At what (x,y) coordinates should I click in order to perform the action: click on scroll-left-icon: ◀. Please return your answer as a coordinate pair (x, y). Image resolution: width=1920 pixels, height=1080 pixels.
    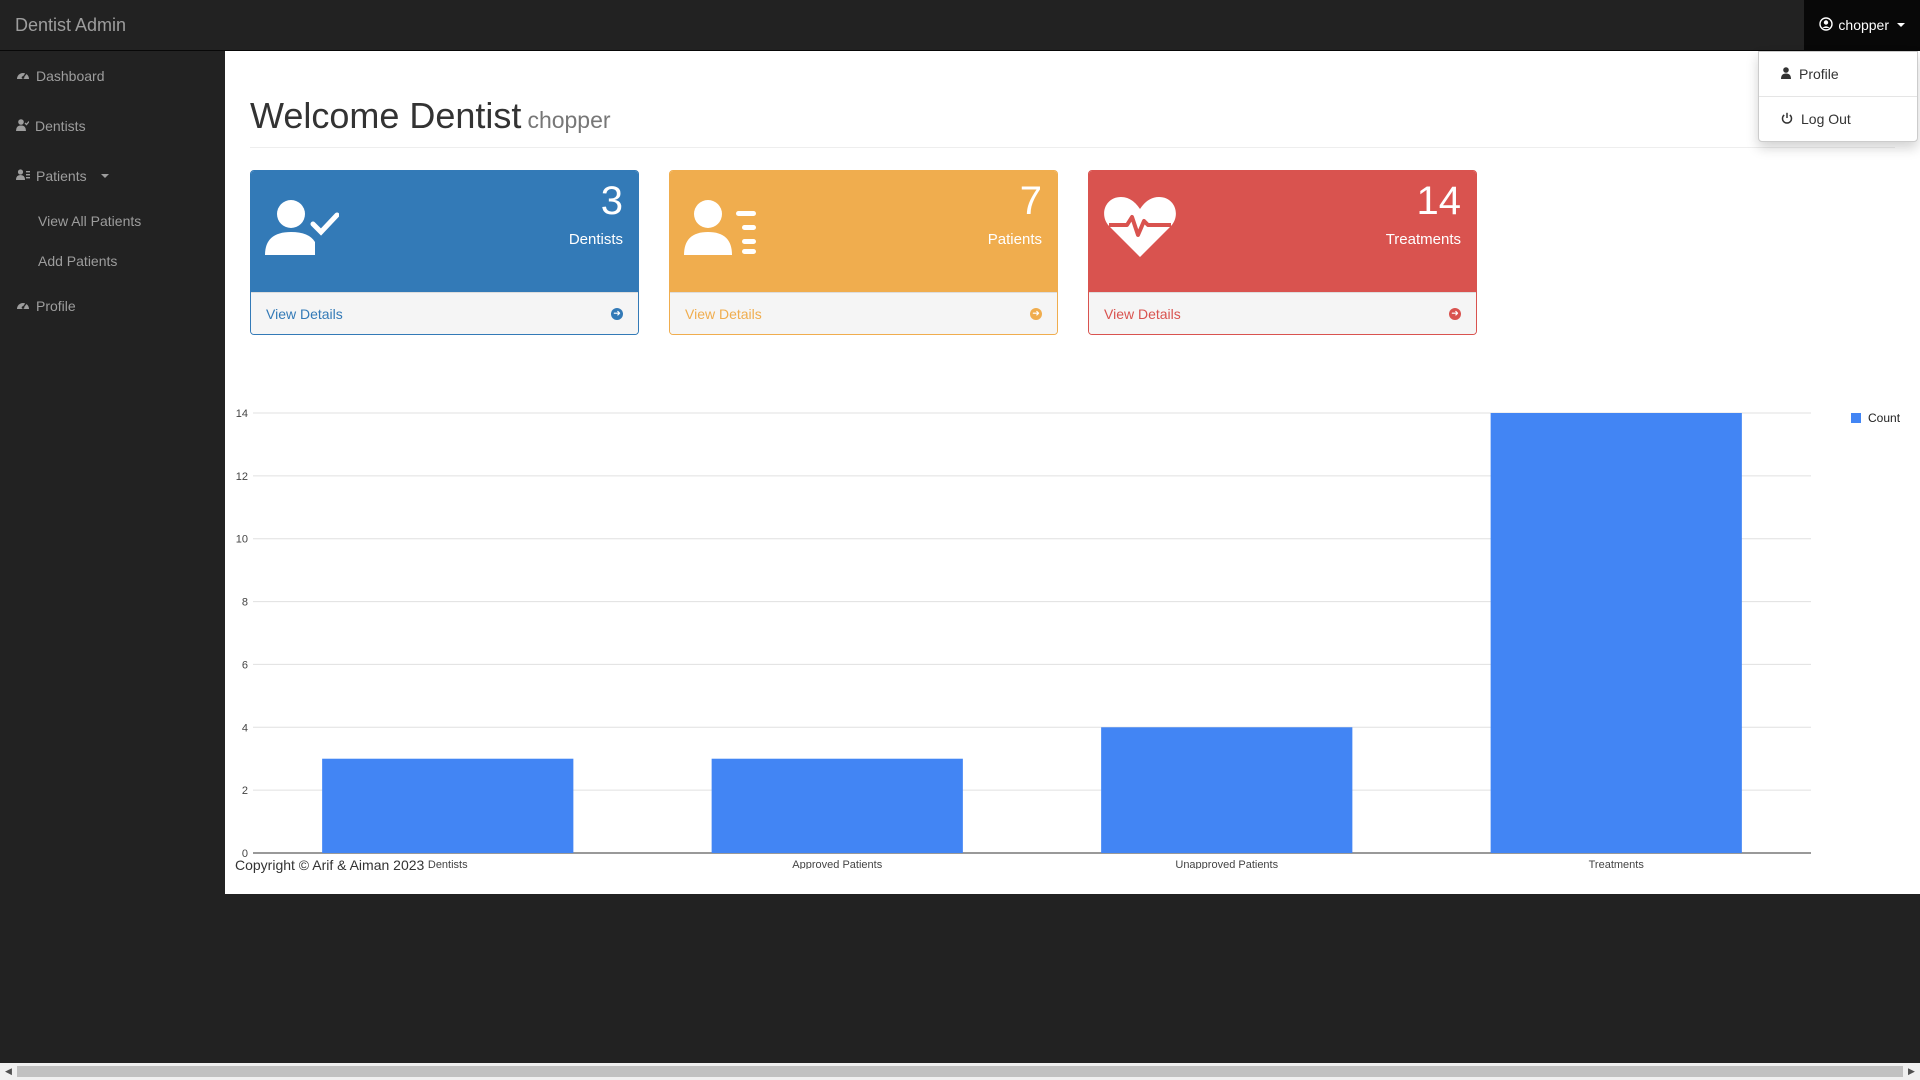
    Looking at the image, I should click on (8, 1071).